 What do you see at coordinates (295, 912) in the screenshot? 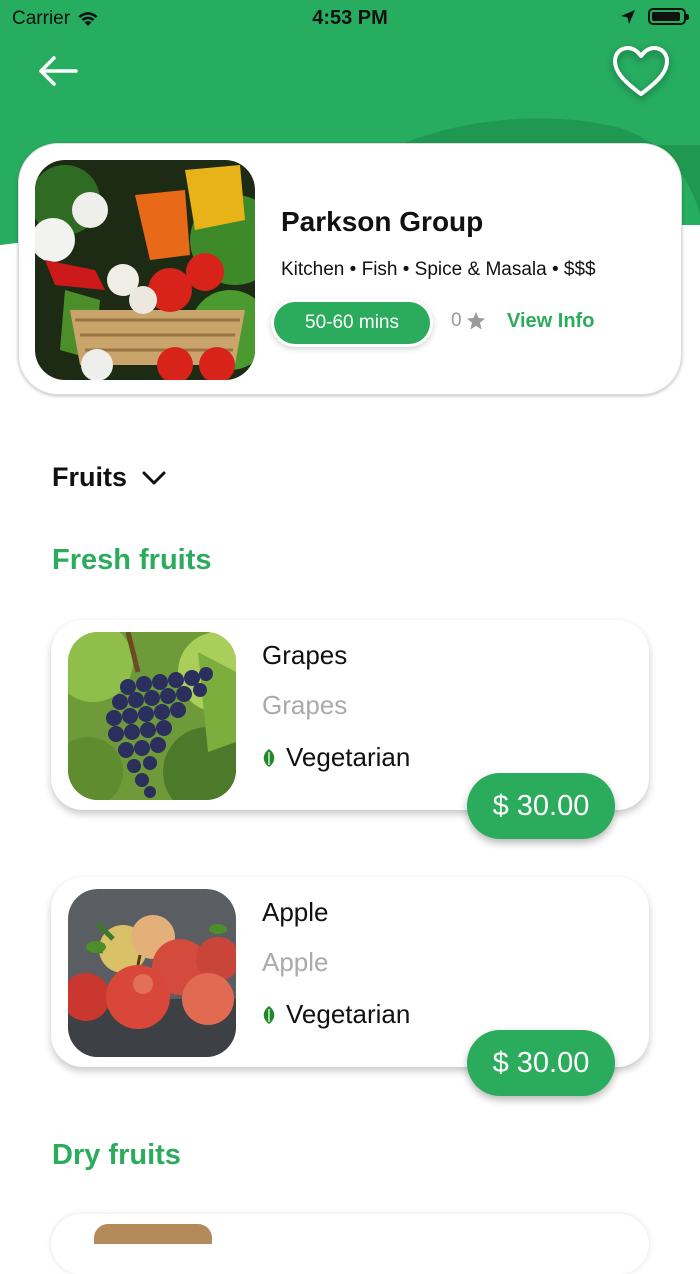
I see `item-name: Apple` at bounding box center [295, 912].